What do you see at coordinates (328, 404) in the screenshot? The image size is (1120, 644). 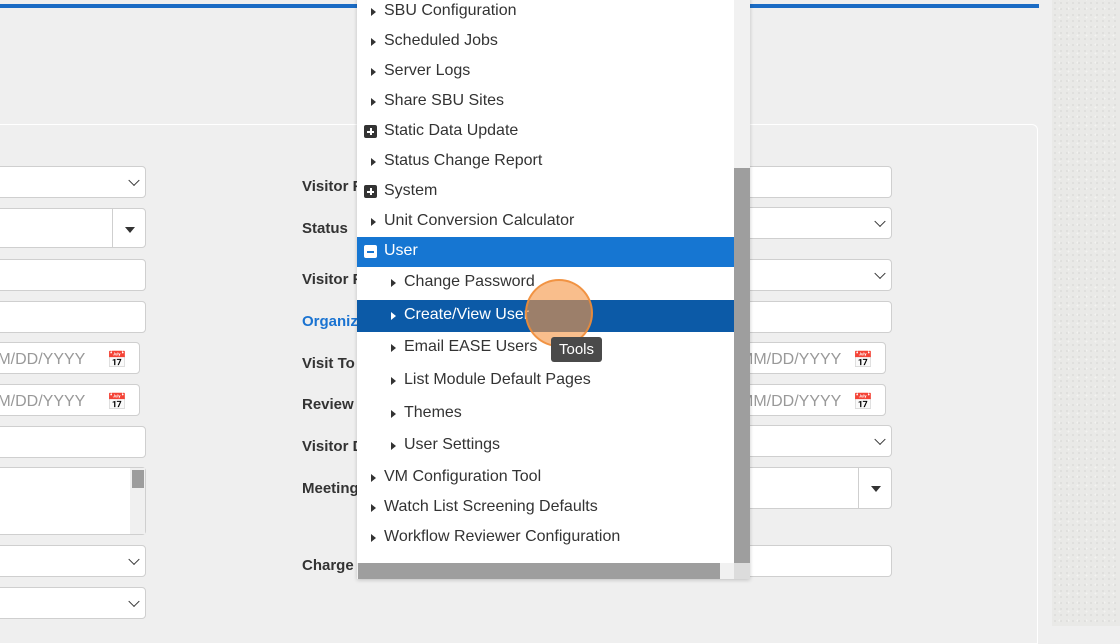 I see `review-label: Review` at bounding box center [328, 404].